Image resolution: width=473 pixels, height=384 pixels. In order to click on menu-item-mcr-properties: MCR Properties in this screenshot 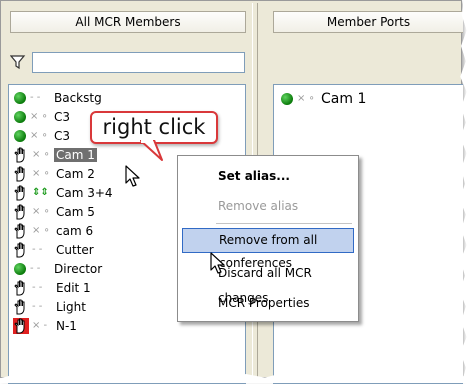, I will do `click(268, 303)`.